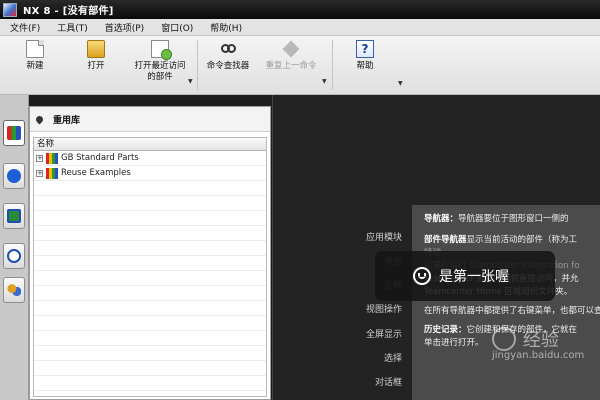 This screenshot has width=600, height=400. I want to click on open-button: 打开, so click(96, 56).